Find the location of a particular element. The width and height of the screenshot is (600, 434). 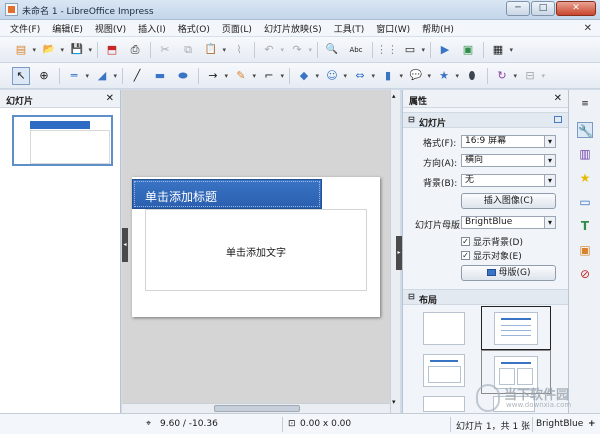

close-window-button: ✕ is located at coordinates (576, 8).